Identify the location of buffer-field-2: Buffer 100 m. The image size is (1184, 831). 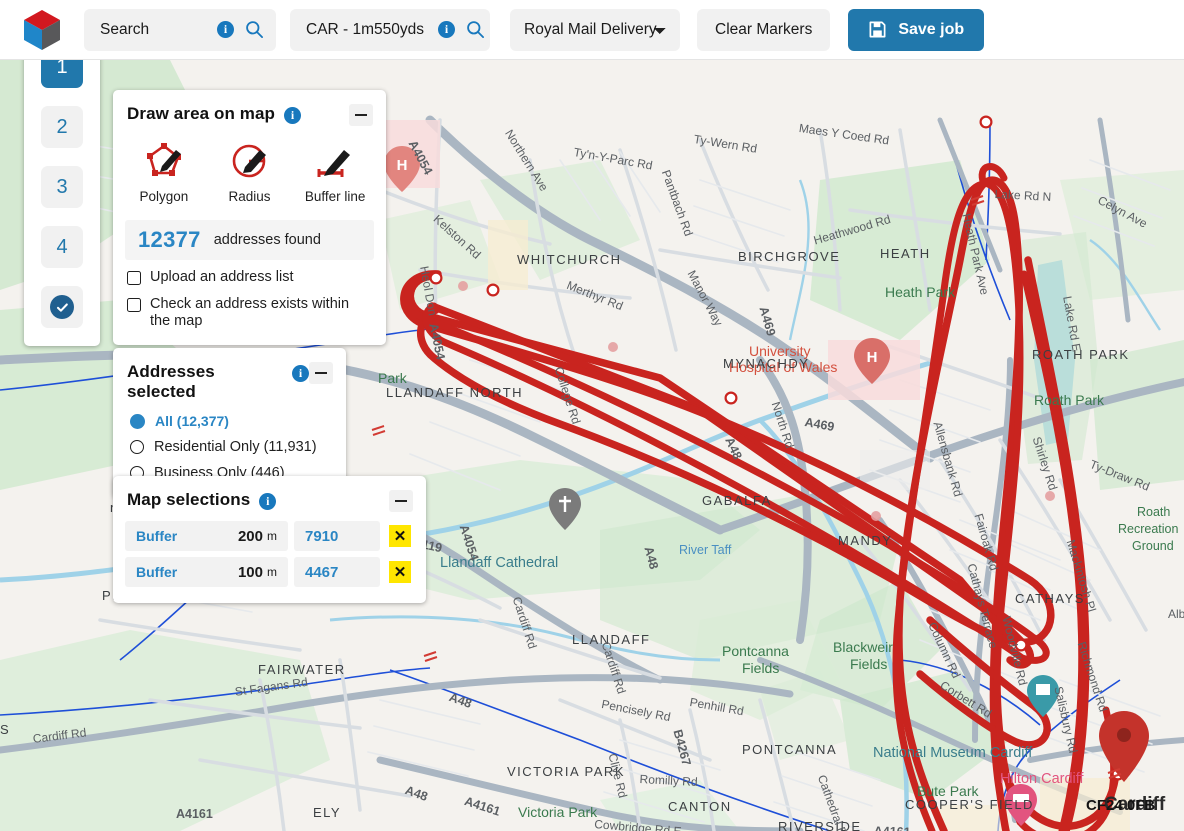
(206, 572).